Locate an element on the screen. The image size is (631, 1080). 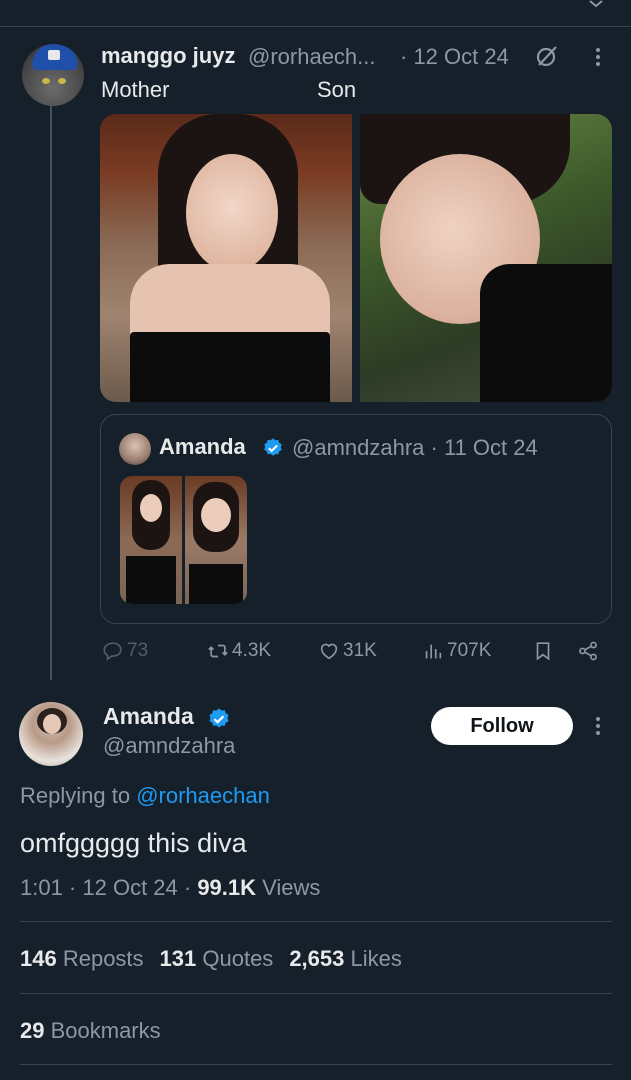
tweet-date: · 12 Oct 24 is located at coordinates (454, 57).